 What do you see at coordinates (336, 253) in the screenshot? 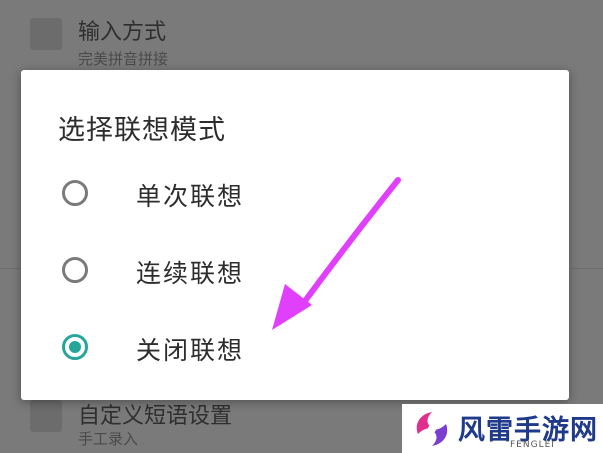
I see `annotation-arrow-icon` at bounding box center [336, 253].